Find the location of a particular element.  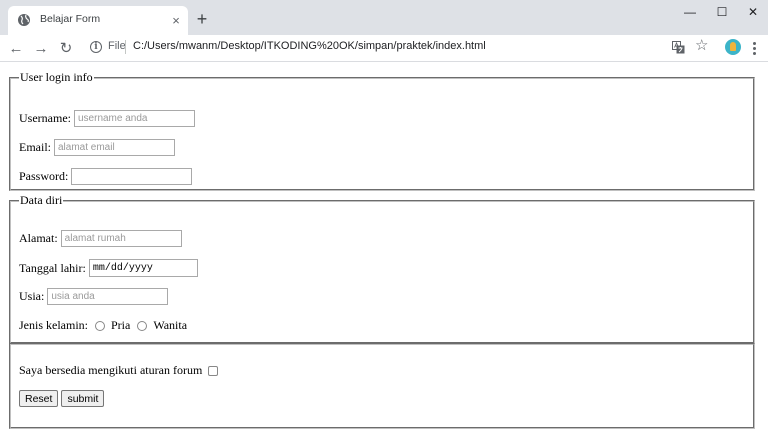

row-jenis-kelamin: Jenis kelamin: Pria Wanita is located at coordinates (103, 325).